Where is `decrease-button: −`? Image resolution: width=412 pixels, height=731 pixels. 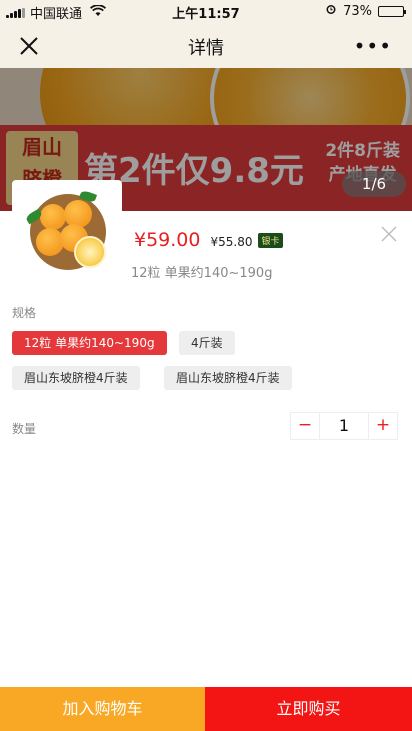 decrease-button: − is located at coordinates (305, 426).